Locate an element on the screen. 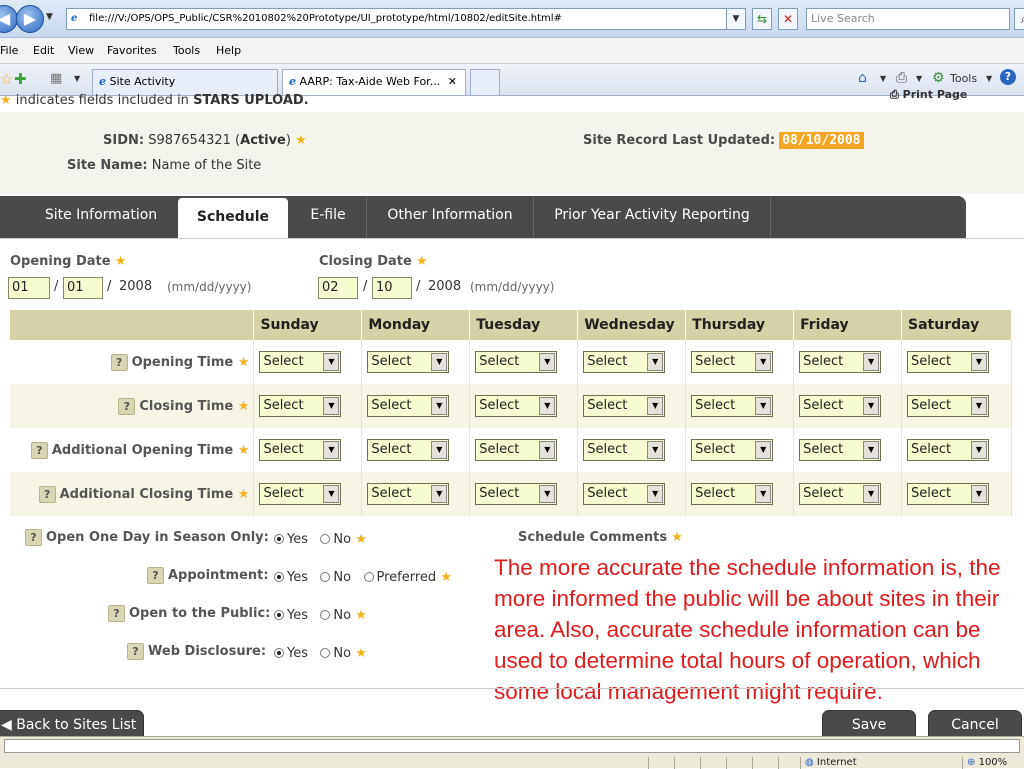  home-dropdown-icon: ▼ is located at coordinates (883, 78).